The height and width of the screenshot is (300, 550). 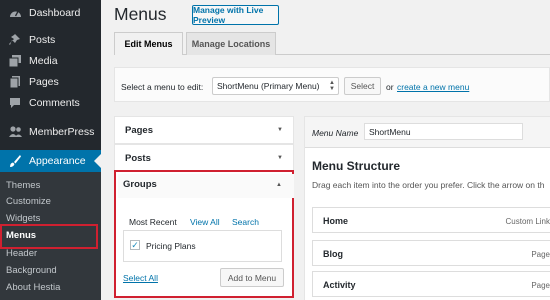 What do you see at coordinates (50, 185) in the screenshot?
I see `submenu-item-themes: Themes` at bounding box center [50, 185].